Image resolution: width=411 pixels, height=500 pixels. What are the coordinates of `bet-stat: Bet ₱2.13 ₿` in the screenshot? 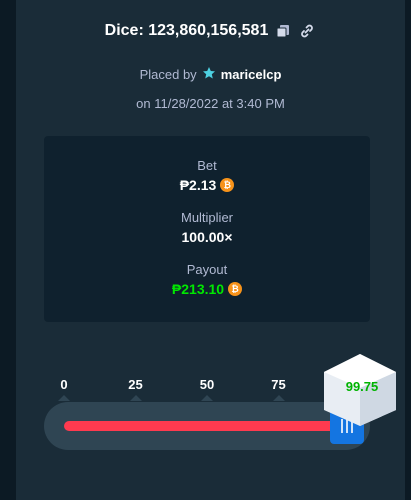 It's located at (207, 175).